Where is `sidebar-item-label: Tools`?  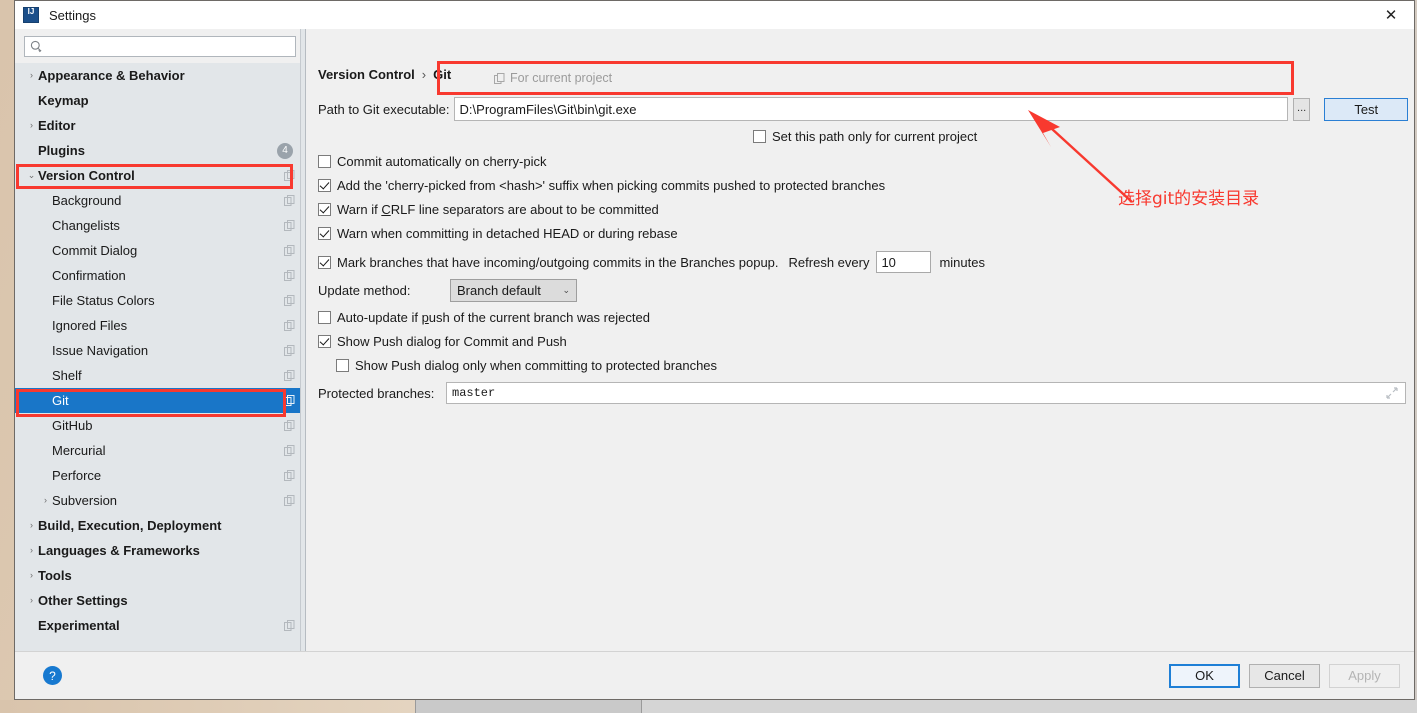
sidebar-item-label: Tools is located at coordinates (55, 575).